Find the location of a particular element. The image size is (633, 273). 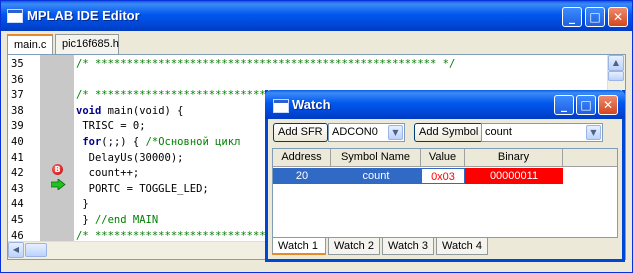

tab-pic16f685-h: pic16f685.h is located at coordinates (87, 44).